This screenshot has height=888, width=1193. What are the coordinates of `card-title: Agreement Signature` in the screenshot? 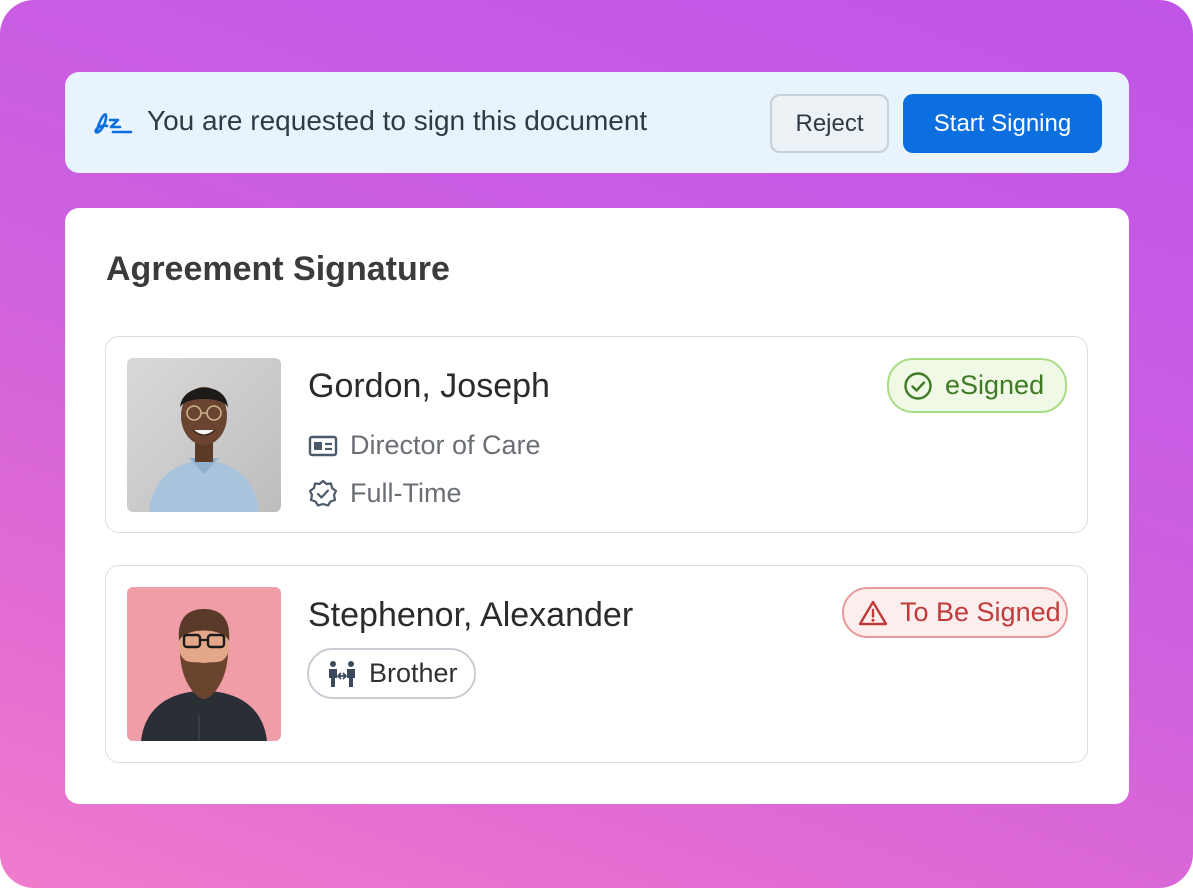 It's located at (278, 269).